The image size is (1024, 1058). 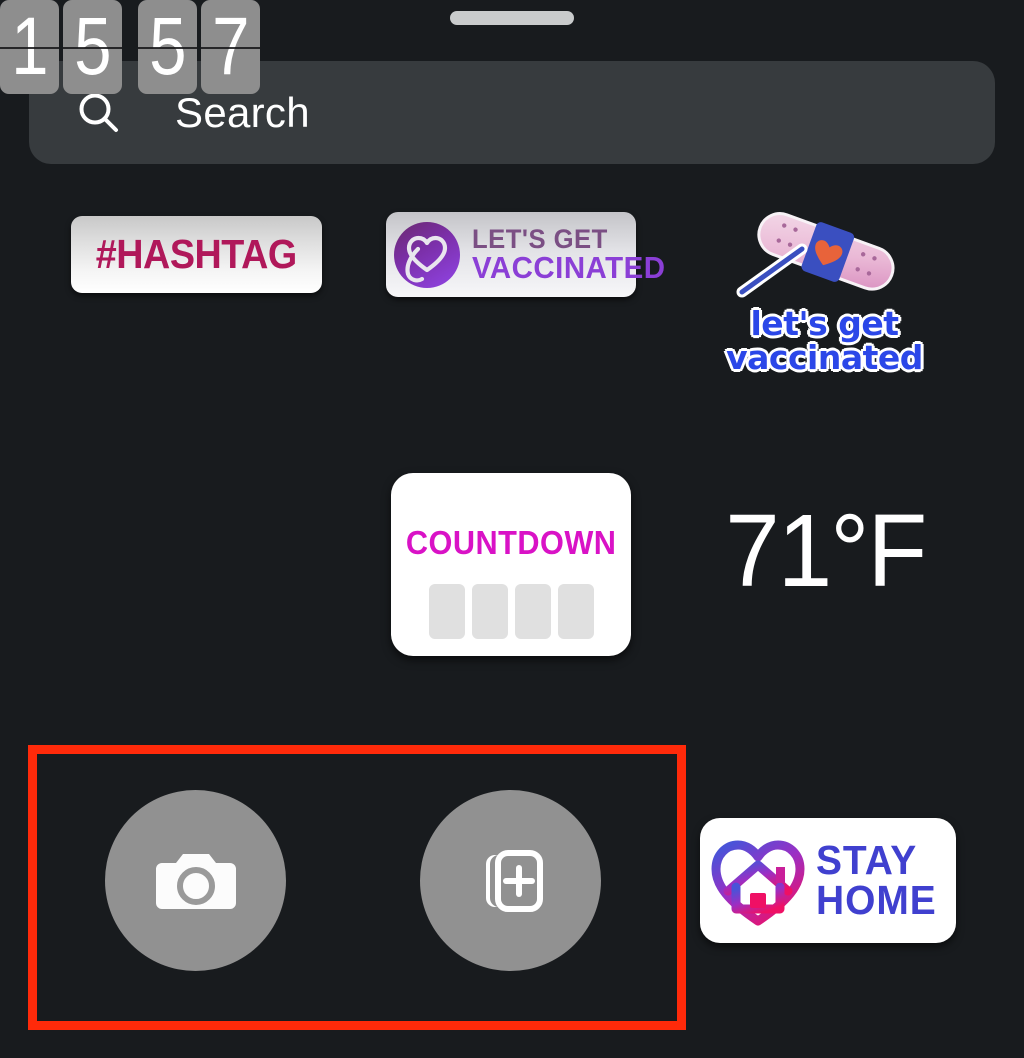 What do you see at coordinates (514, 880) in the screenshot?
I see `add-photo-stack-icon` at bounding box center [514, 880].